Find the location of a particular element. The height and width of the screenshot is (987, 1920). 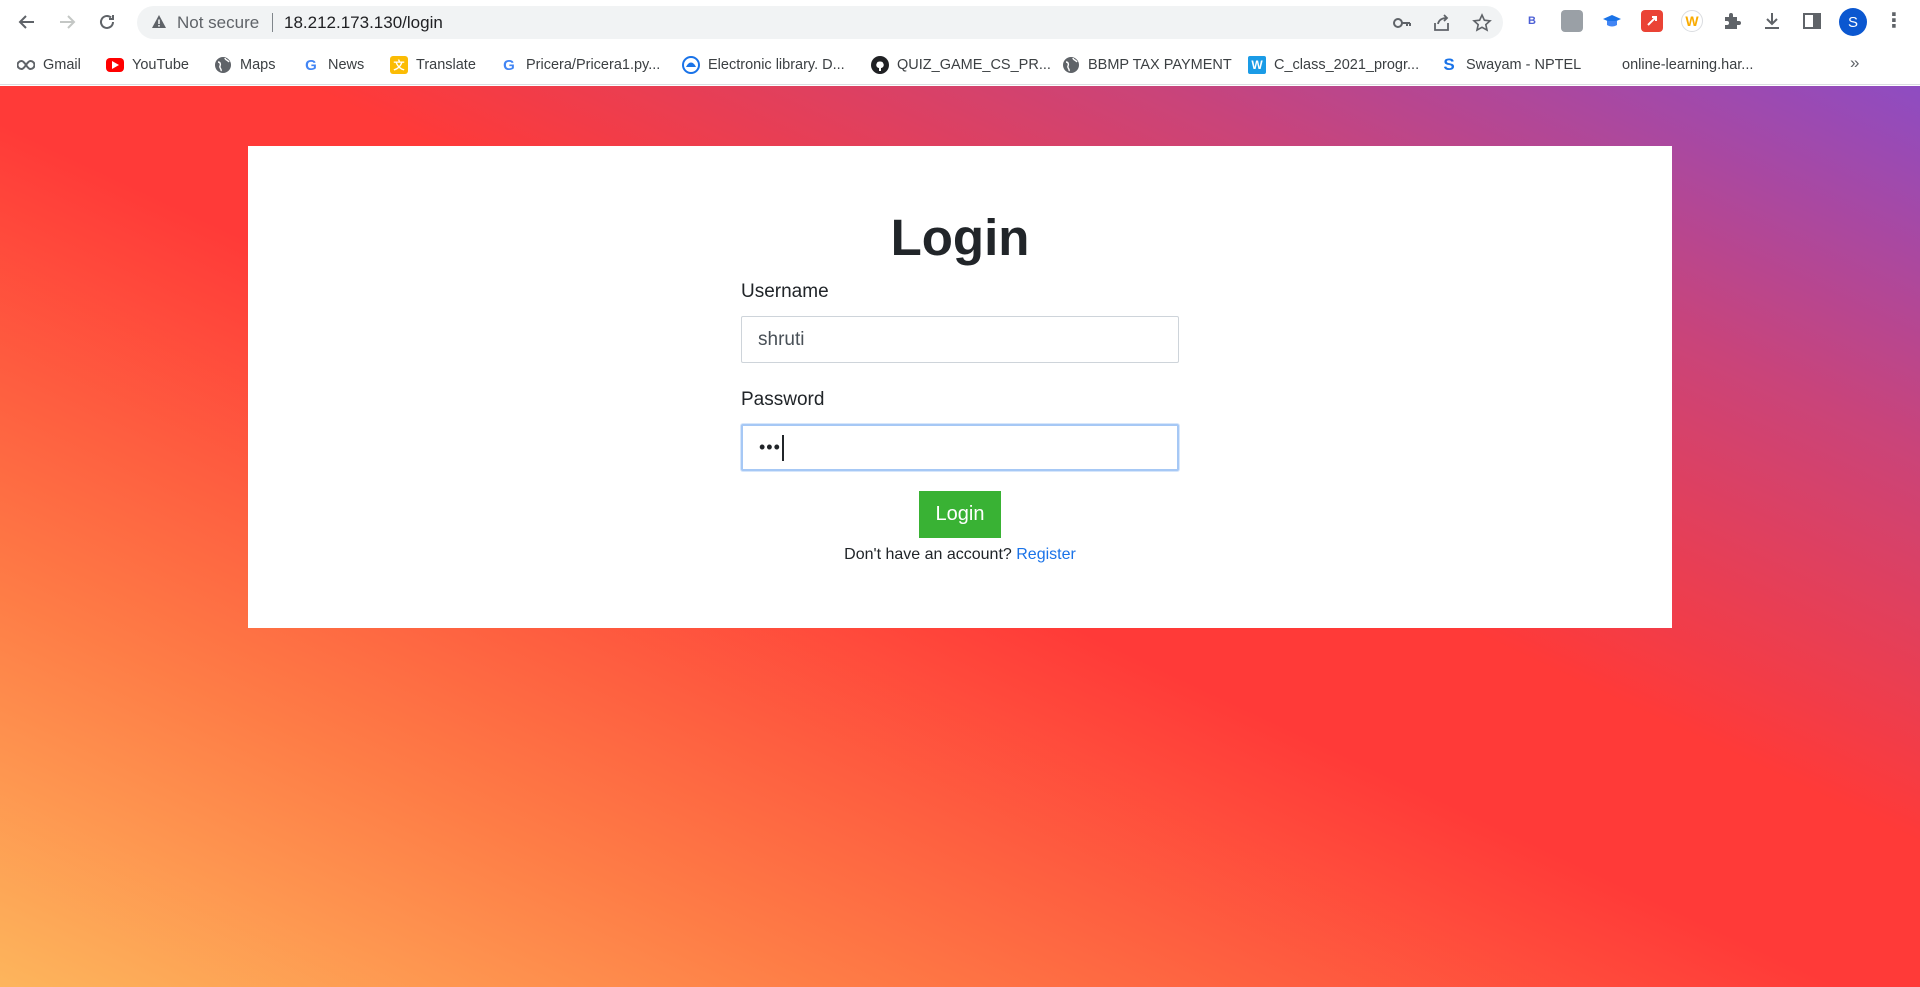

bookmark-news: G News is located at coordinates (333, 65).